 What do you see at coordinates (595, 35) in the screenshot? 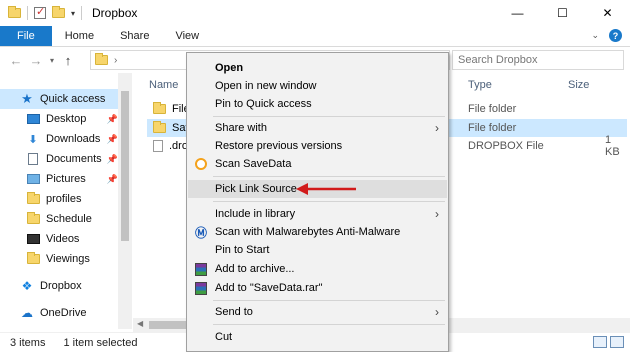
I see `expand-ribbon-icon: ⌄` at bounding box center [595, 35].